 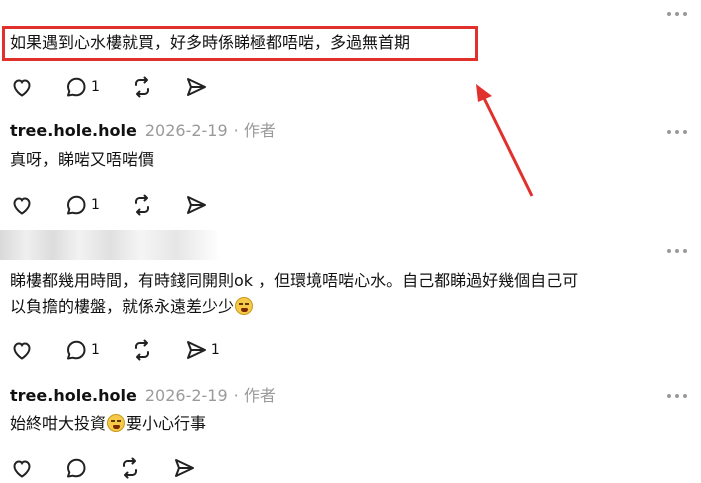 What do you see at coordinates (215, 350) in the screenshot?
I see `share-count: 1` at bounding box center [215, 350].